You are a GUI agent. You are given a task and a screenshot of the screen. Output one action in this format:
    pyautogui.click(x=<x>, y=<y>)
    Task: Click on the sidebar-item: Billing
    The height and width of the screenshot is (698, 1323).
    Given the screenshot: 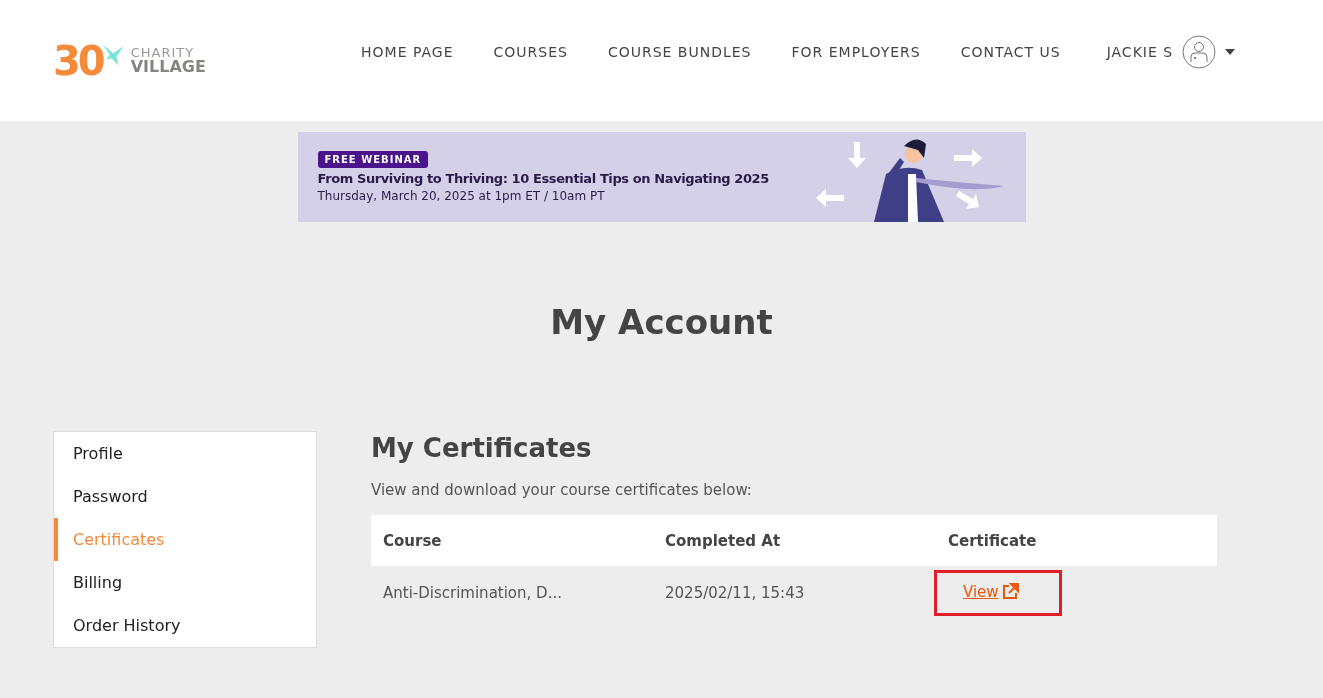 What is the action you would take?
    pyautogui.click(x=185, y=582)
    